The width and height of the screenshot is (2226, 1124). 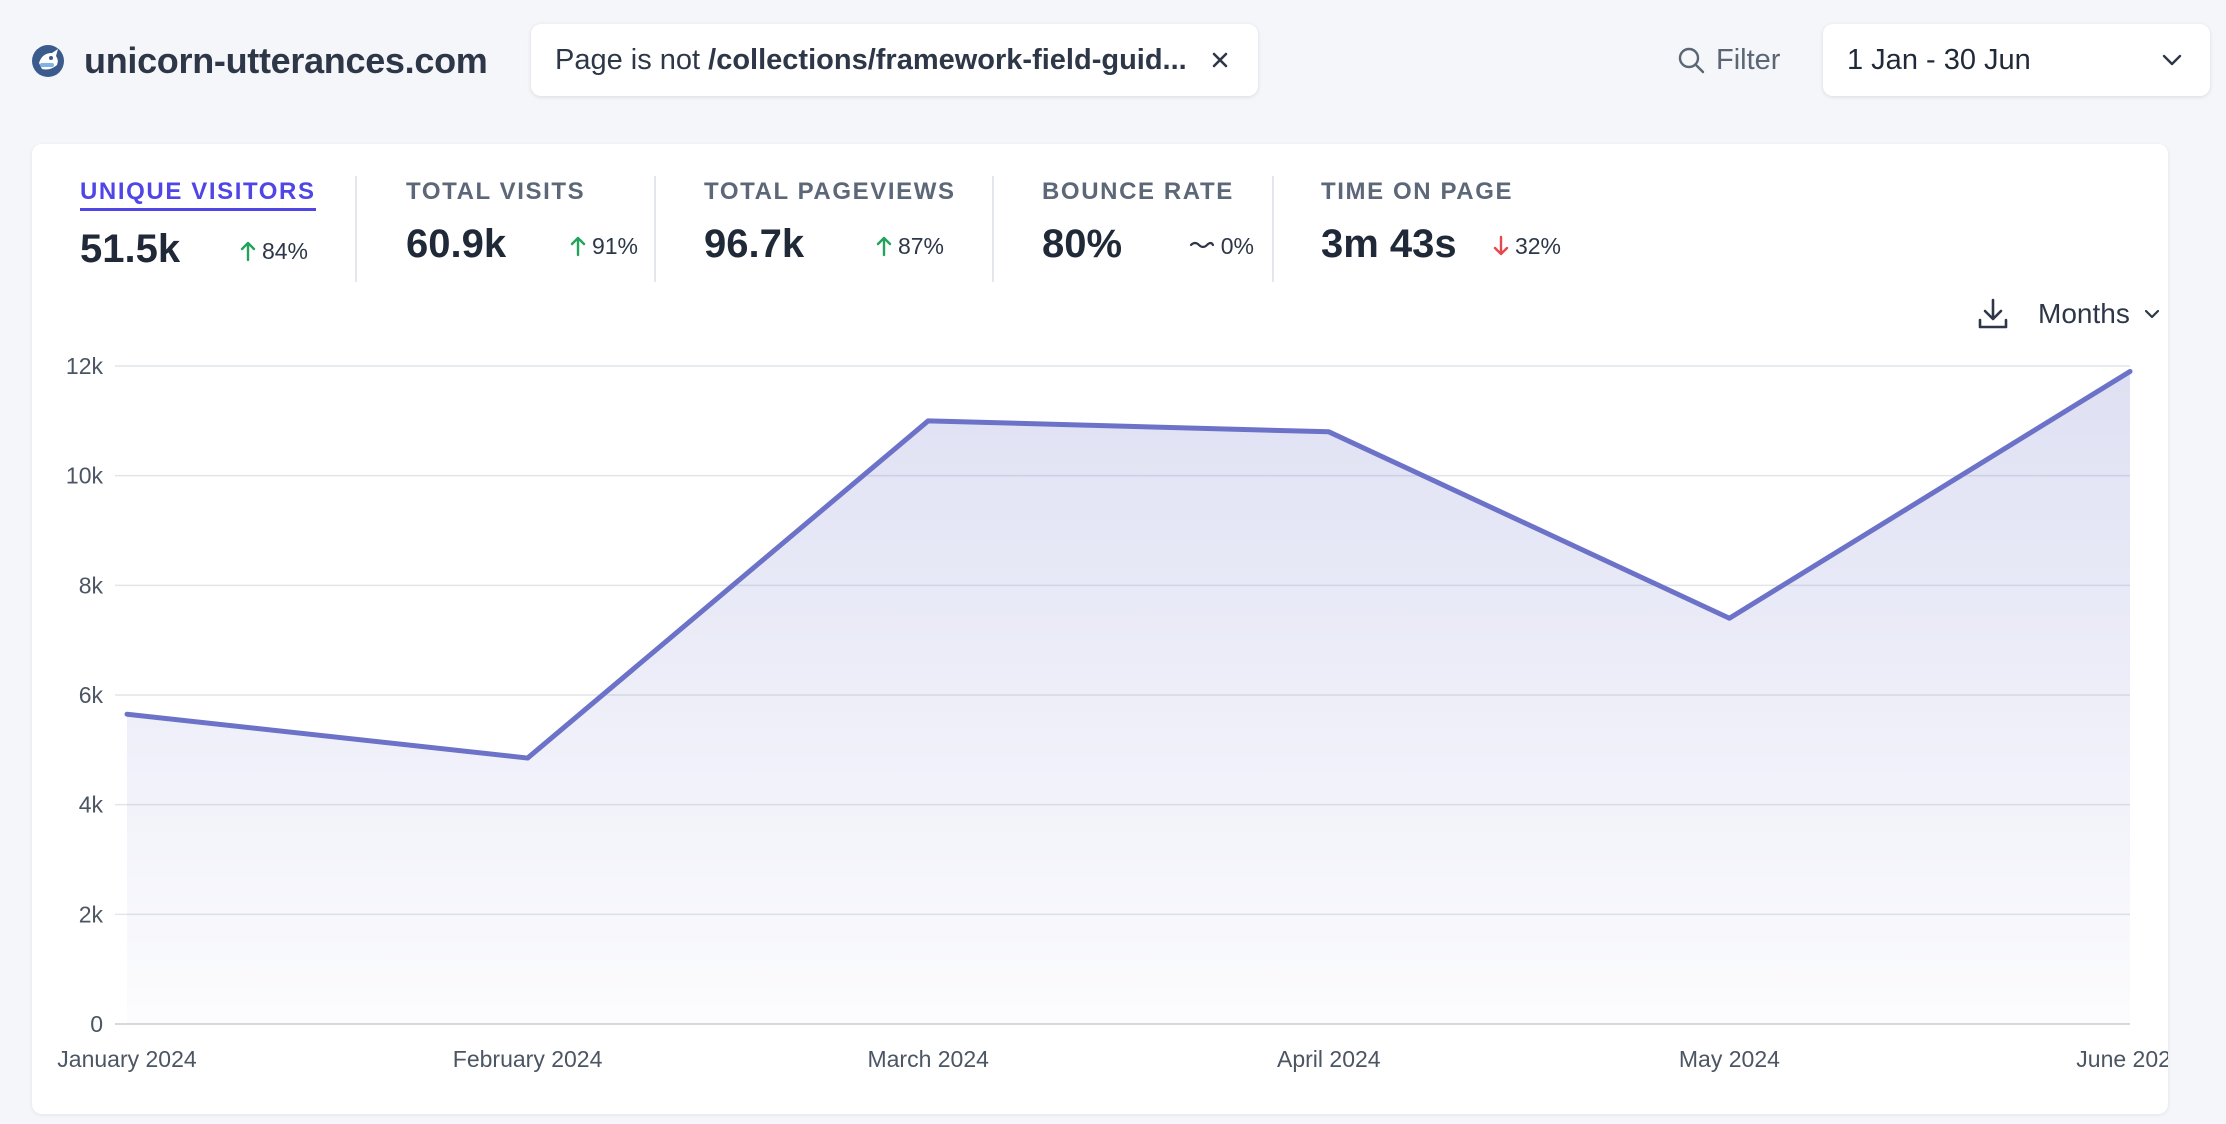 What do you see at coordinates (1939, 59) in the screenshot?
I see `date-range-label: 1 Jan - 30 Jun` at bounding box center [1939, 59].